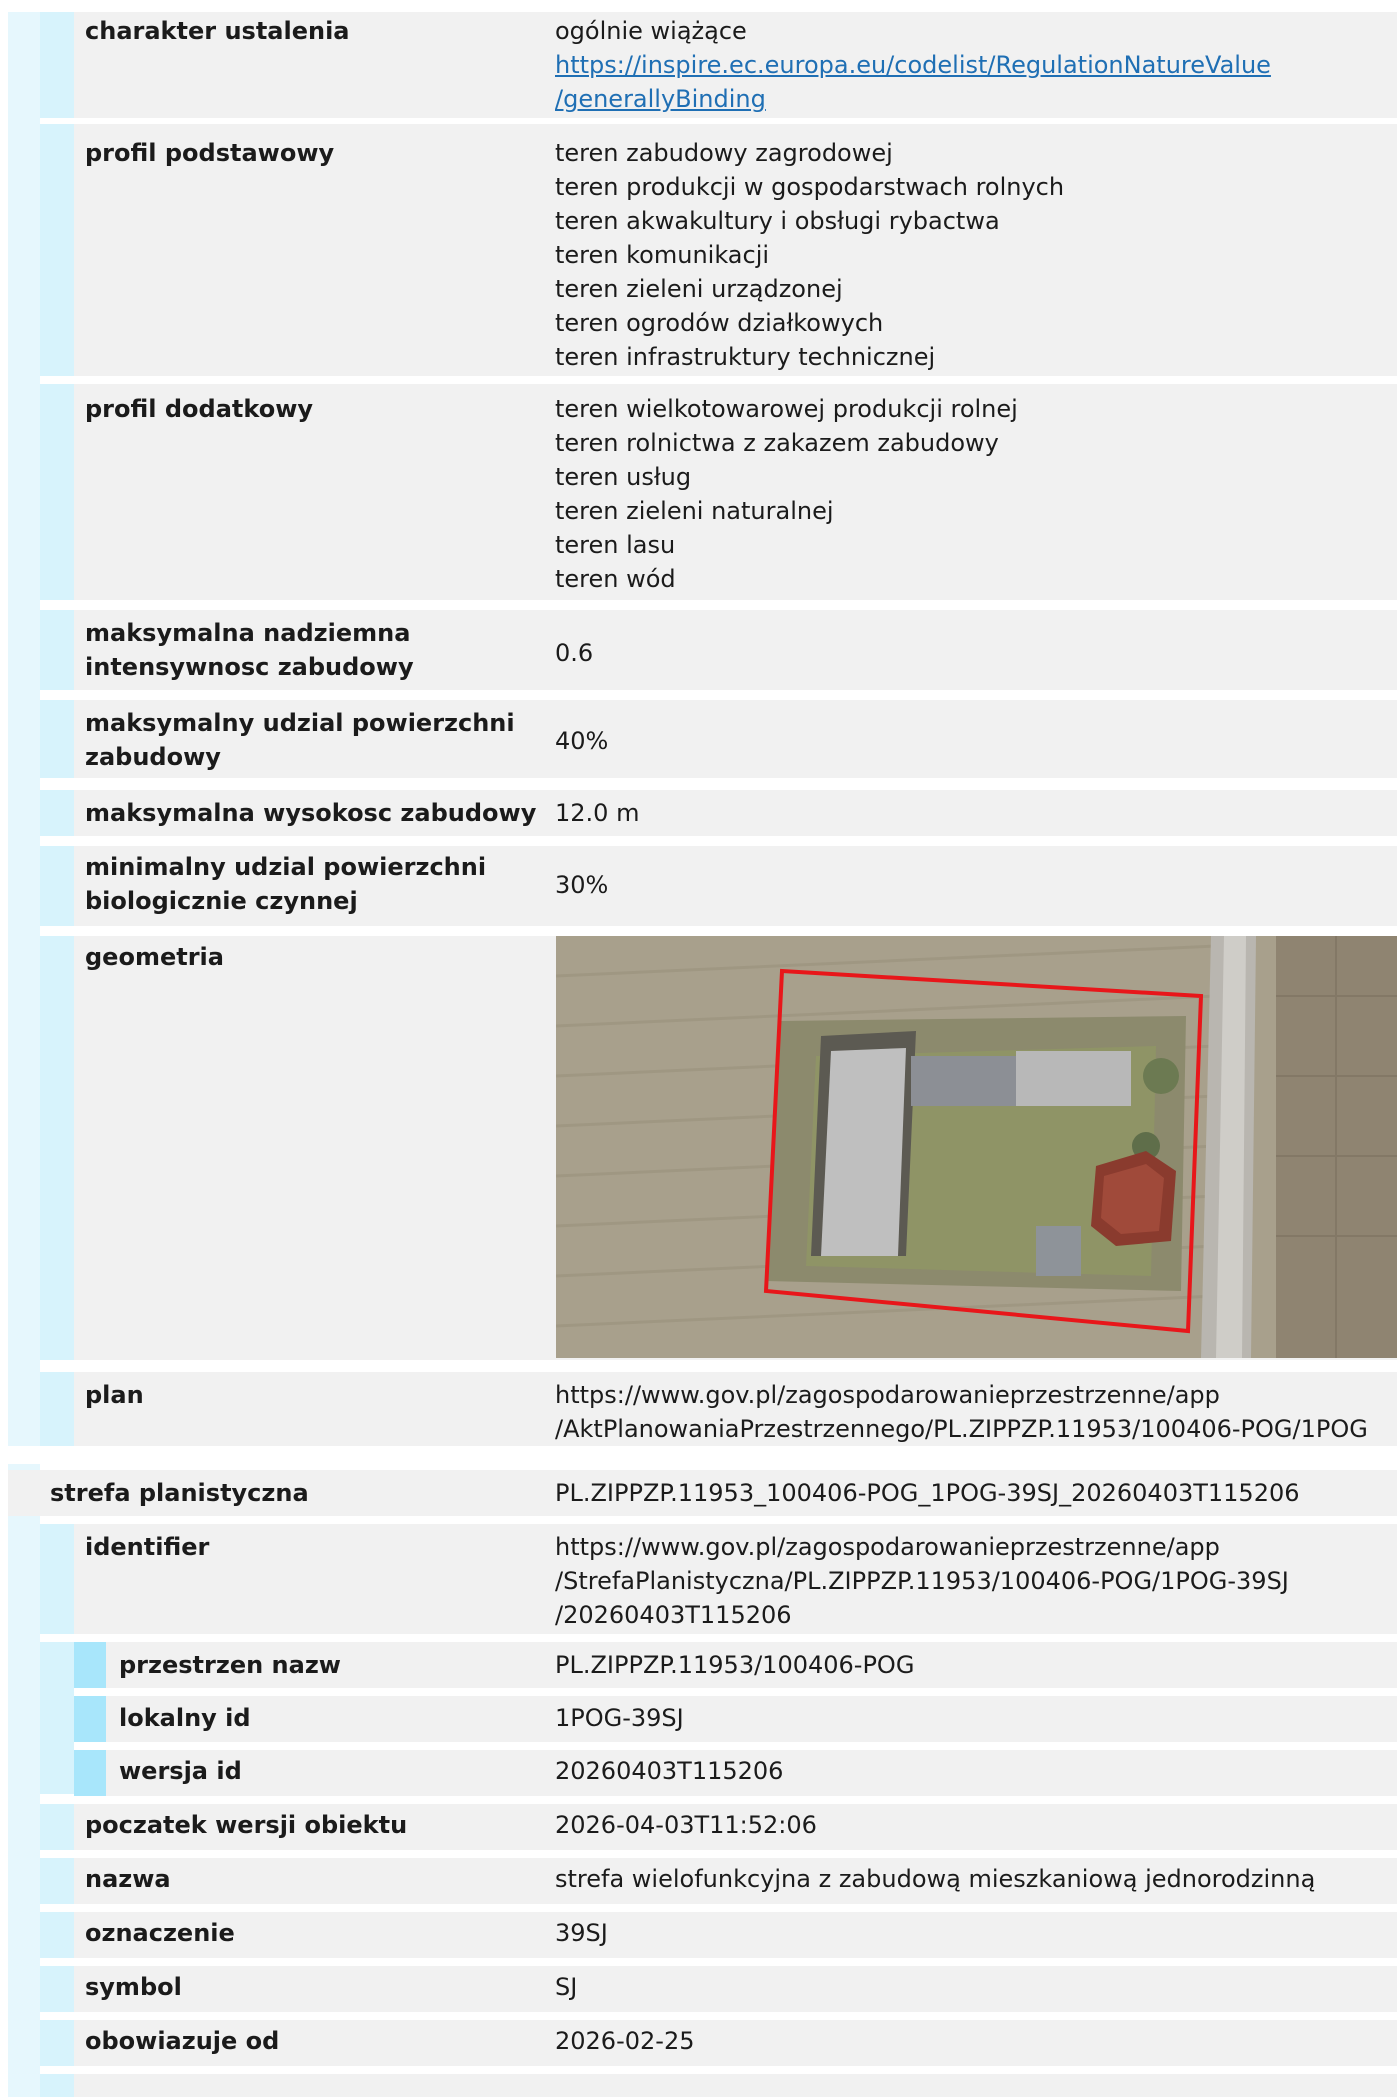  Describe the element at coordinates (735, 1665) in the screenshot. I see `field-value: PL.ZIPPZP.11953/100406-POG` at that location.